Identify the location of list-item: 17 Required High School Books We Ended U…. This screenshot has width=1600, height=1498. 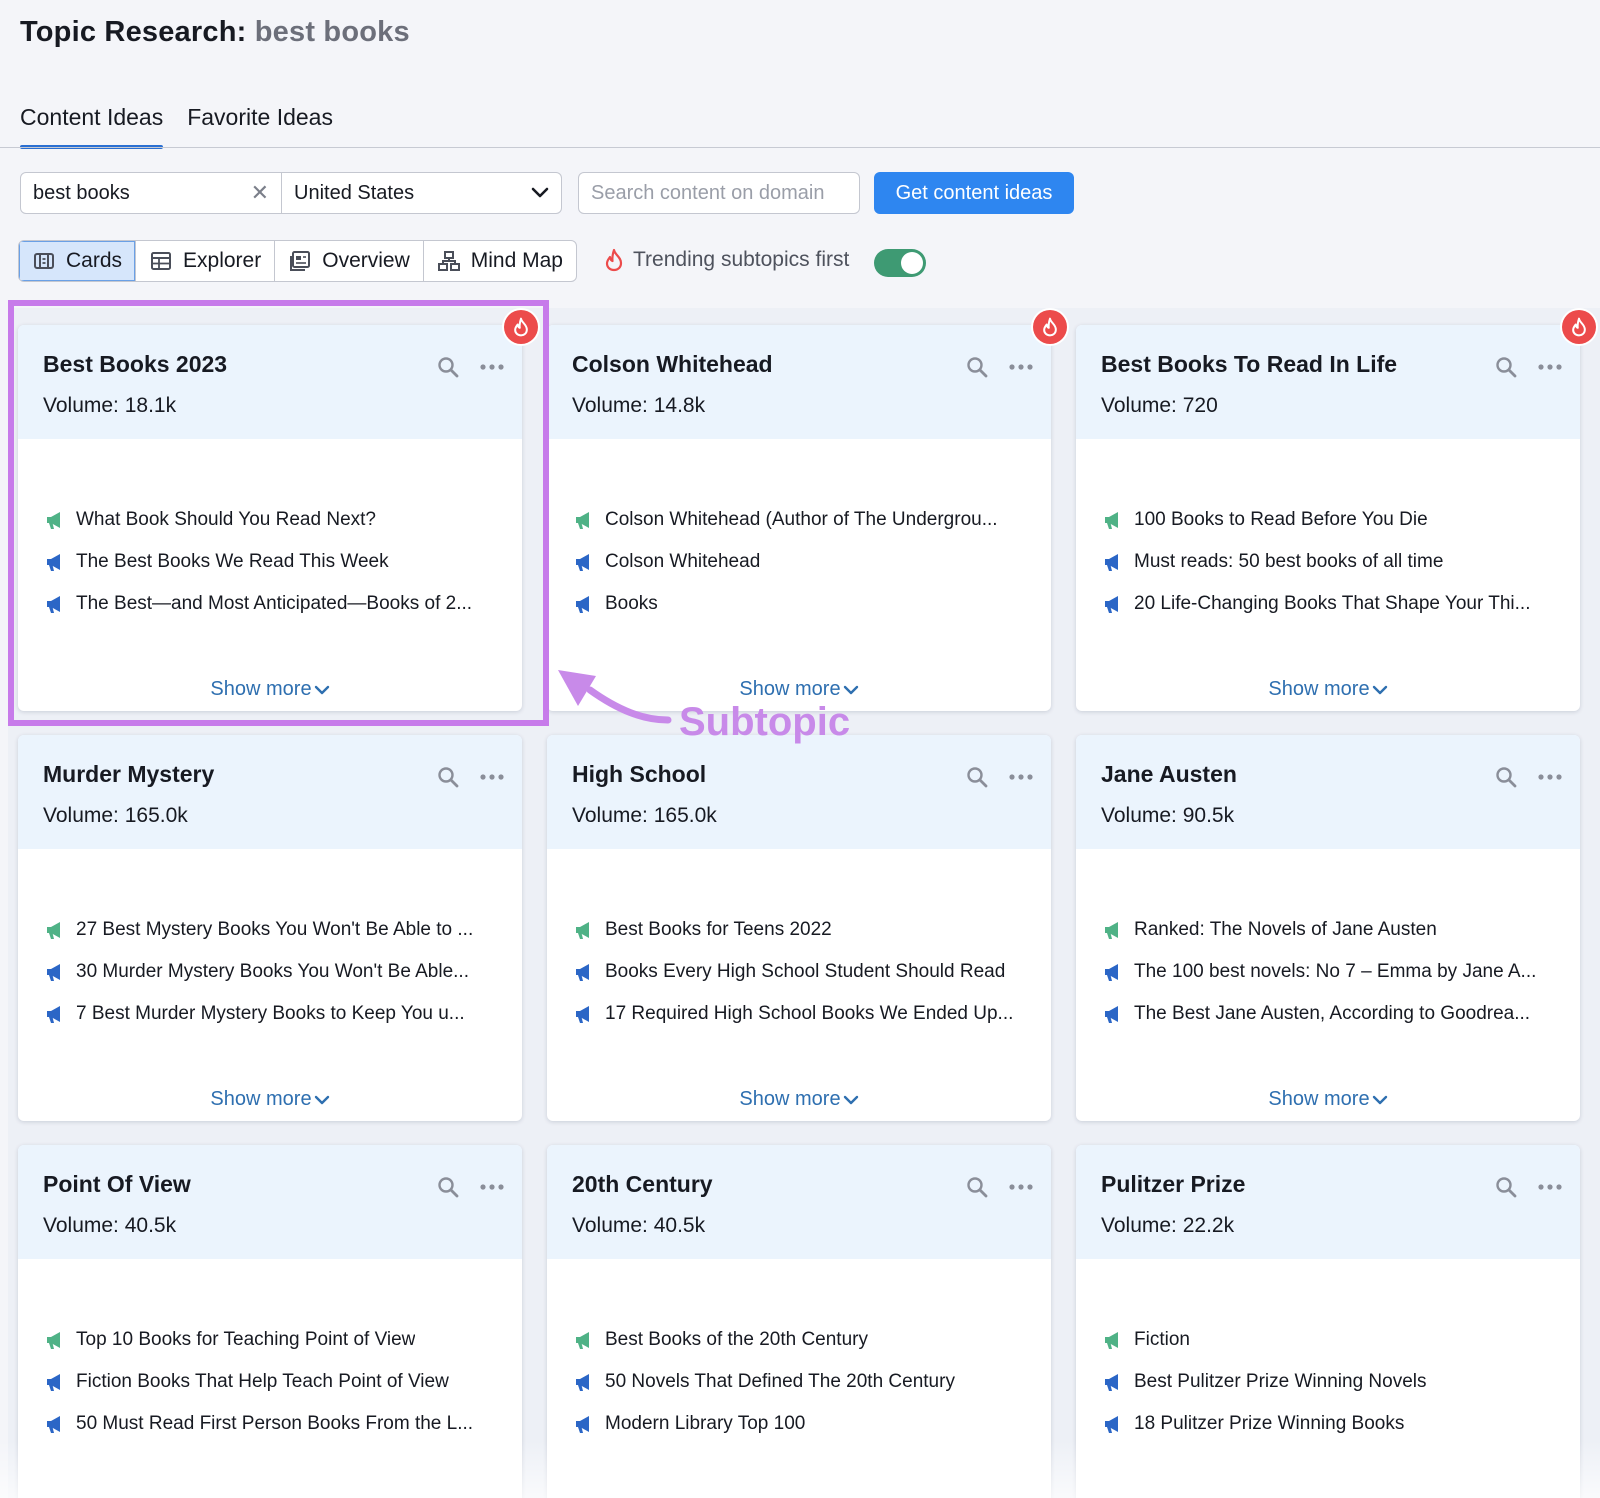
(800, 1014).